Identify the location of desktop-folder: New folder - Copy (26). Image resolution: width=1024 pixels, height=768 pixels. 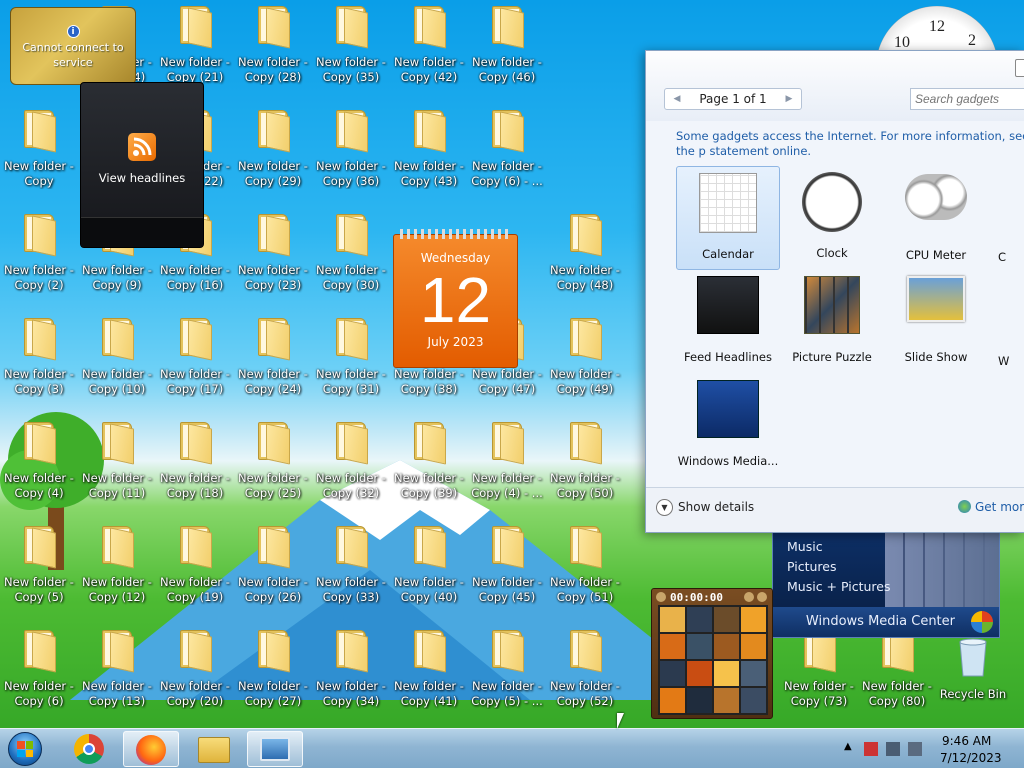
(273, 574).